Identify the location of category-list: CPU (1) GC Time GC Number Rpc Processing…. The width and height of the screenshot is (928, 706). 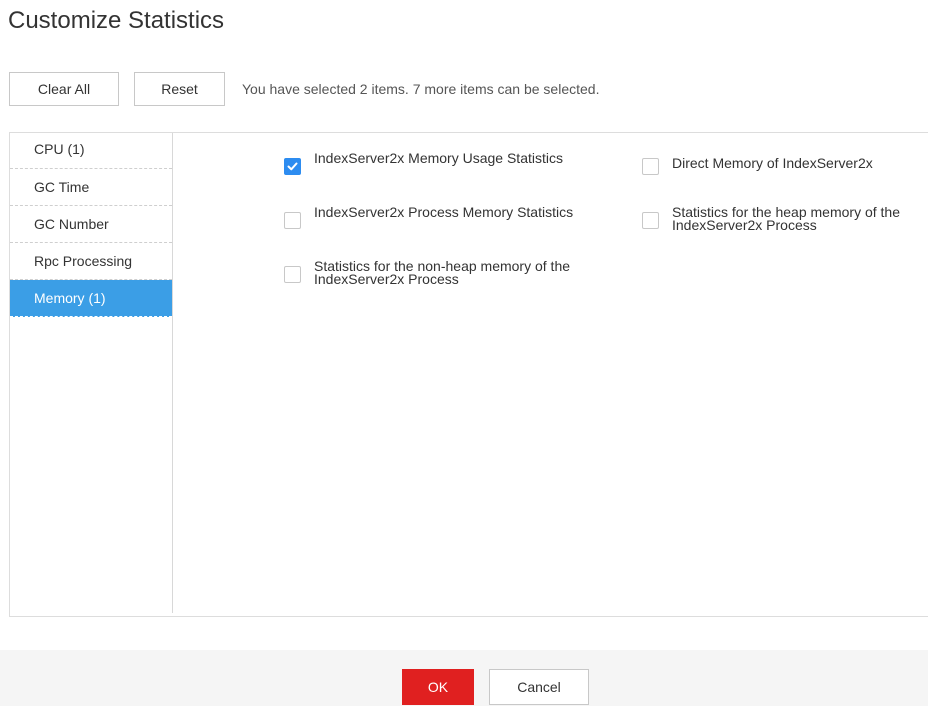
(91, 373).